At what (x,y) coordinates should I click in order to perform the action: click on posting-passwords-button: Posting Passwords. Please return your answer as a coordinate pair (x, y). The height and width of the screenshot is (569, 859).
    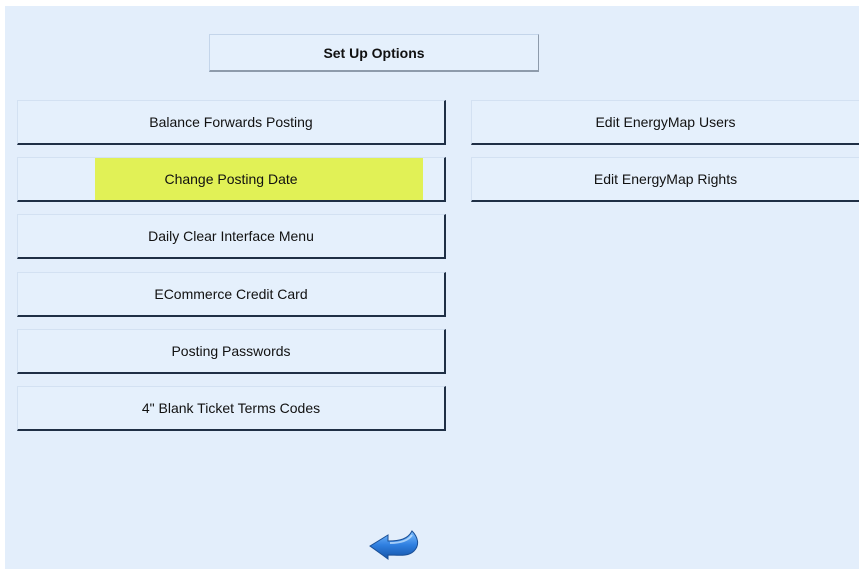
    Looking at the image, I should click on (231, 351).